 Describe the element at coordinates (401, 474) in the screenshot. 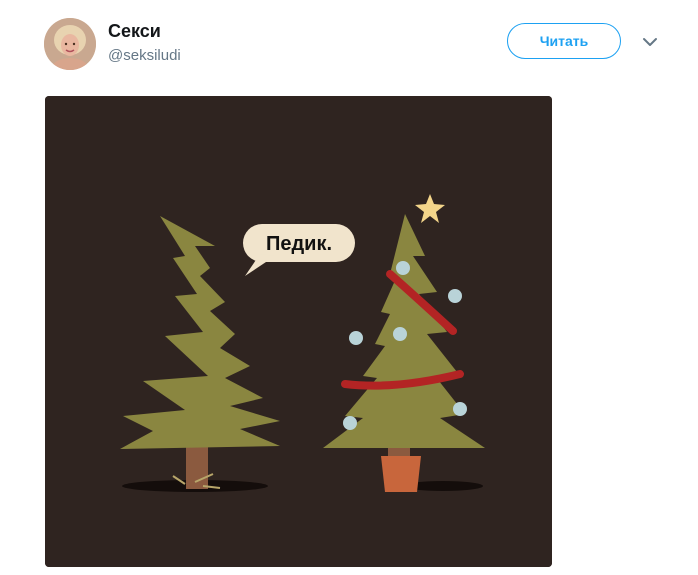

I see `tree-pot` at that location.